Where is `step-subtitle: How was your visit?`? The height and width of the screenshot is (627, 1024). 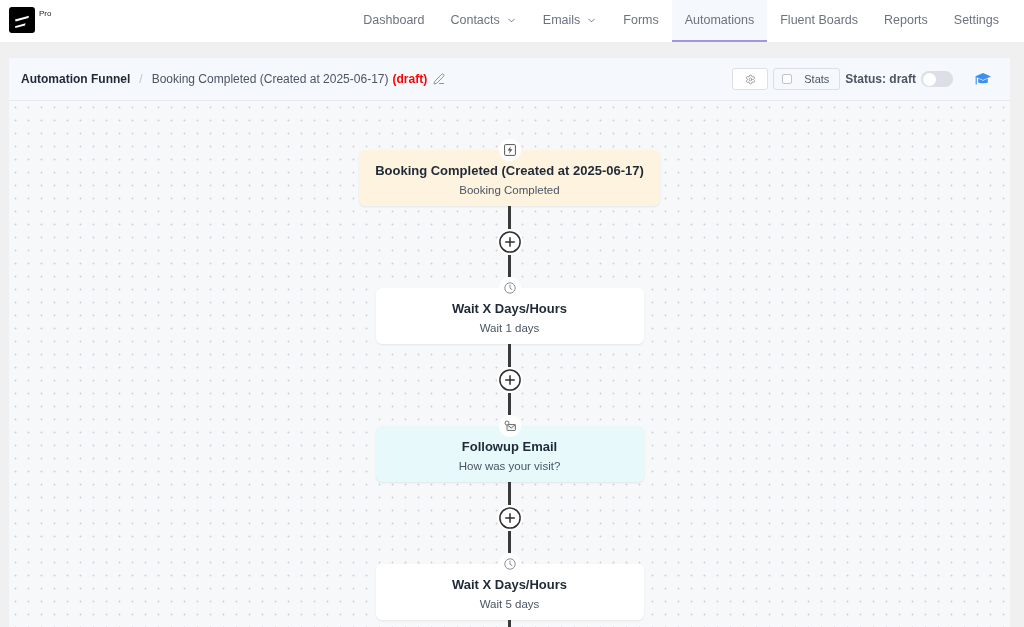
step-subtitle: How was your visit? is located at coordinates (509, 466).